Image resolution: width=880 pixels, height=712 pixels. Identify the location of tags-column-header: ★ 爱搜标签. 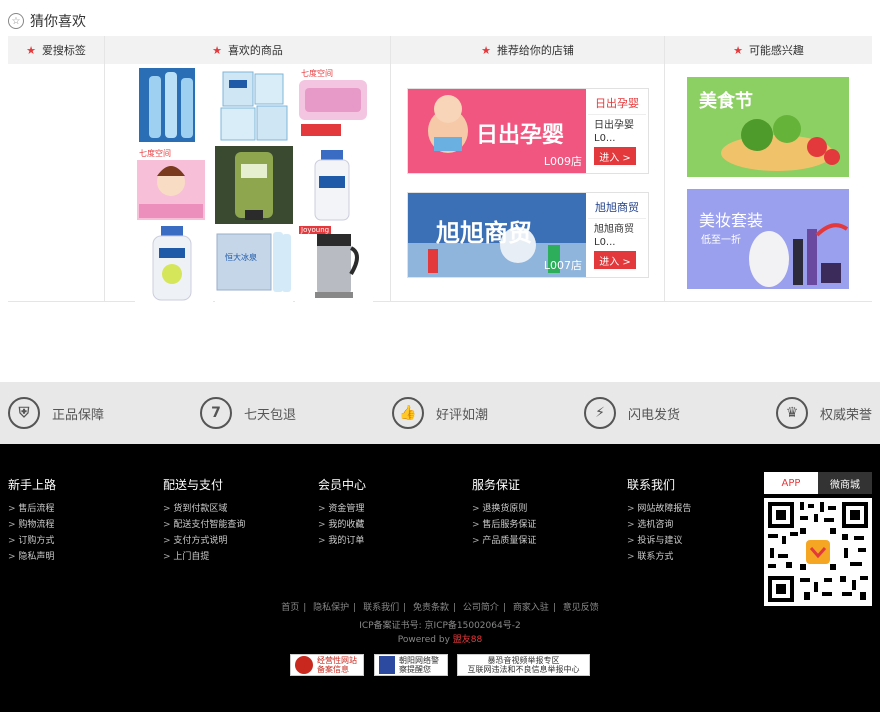
(56, 50).